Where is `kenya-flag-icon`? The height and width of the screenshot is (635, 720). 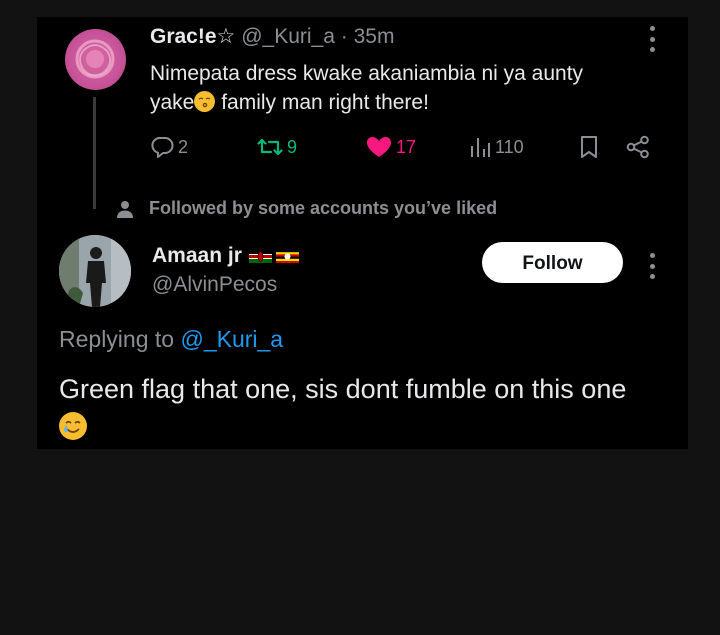 kenya-flag-icon is located at coordinates (260, 256).